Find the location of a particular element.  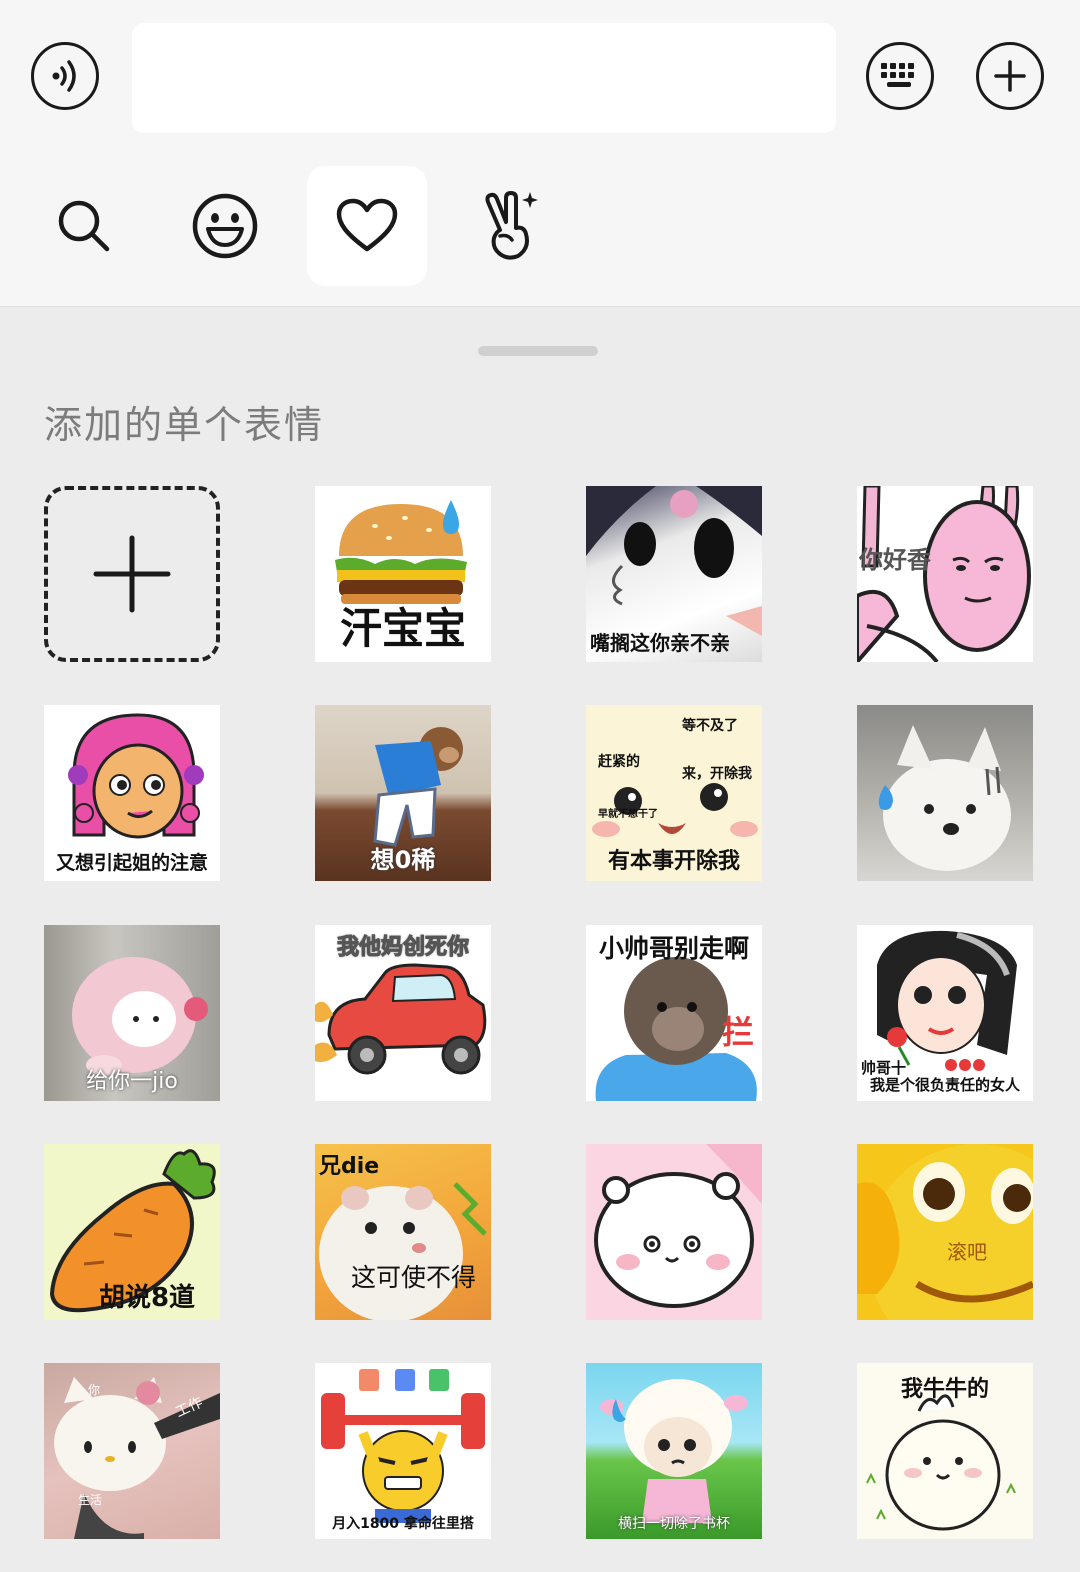

keyboard-button is located at coordinates (900, 76).